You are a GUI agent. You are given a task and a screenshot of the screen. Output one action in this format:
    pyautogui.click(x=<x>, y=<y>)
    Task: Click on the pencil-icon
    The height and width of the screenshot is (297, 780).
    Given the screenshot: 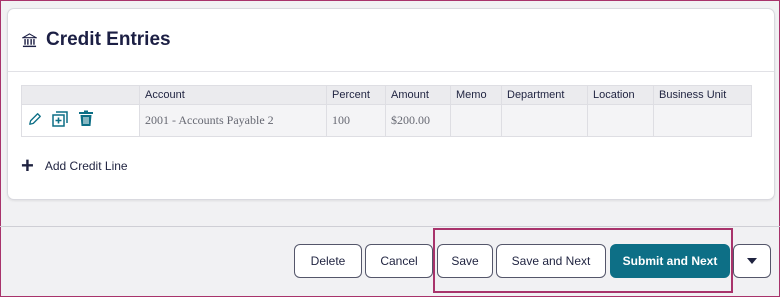 What is the action you would take?
    pyautogui.click(x=35, y=121)
    